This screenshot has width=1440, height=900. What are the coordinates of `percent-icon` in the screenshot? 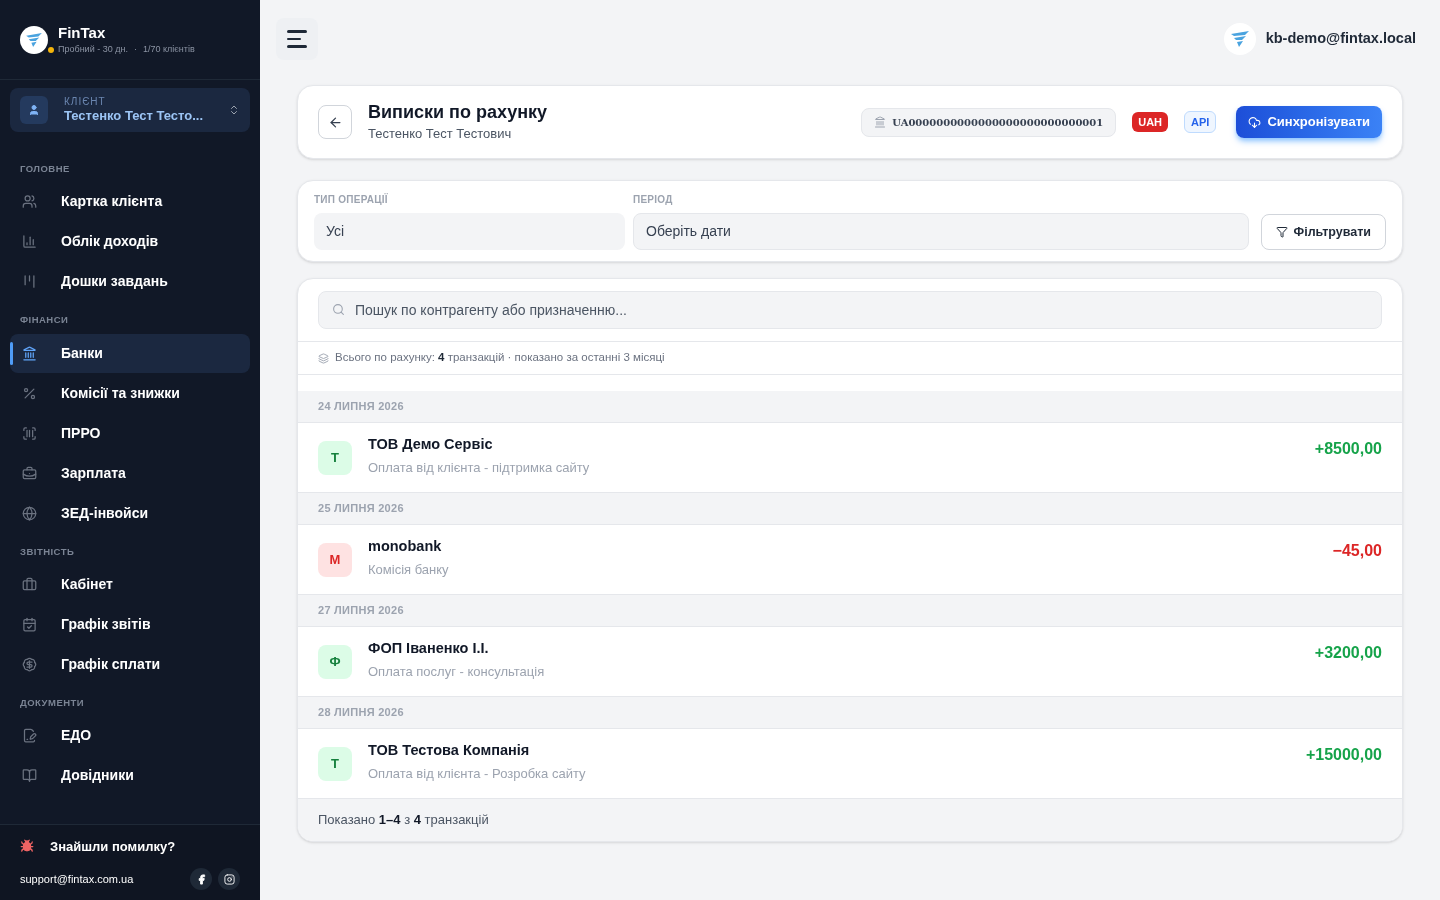 It's located at (29, 393).